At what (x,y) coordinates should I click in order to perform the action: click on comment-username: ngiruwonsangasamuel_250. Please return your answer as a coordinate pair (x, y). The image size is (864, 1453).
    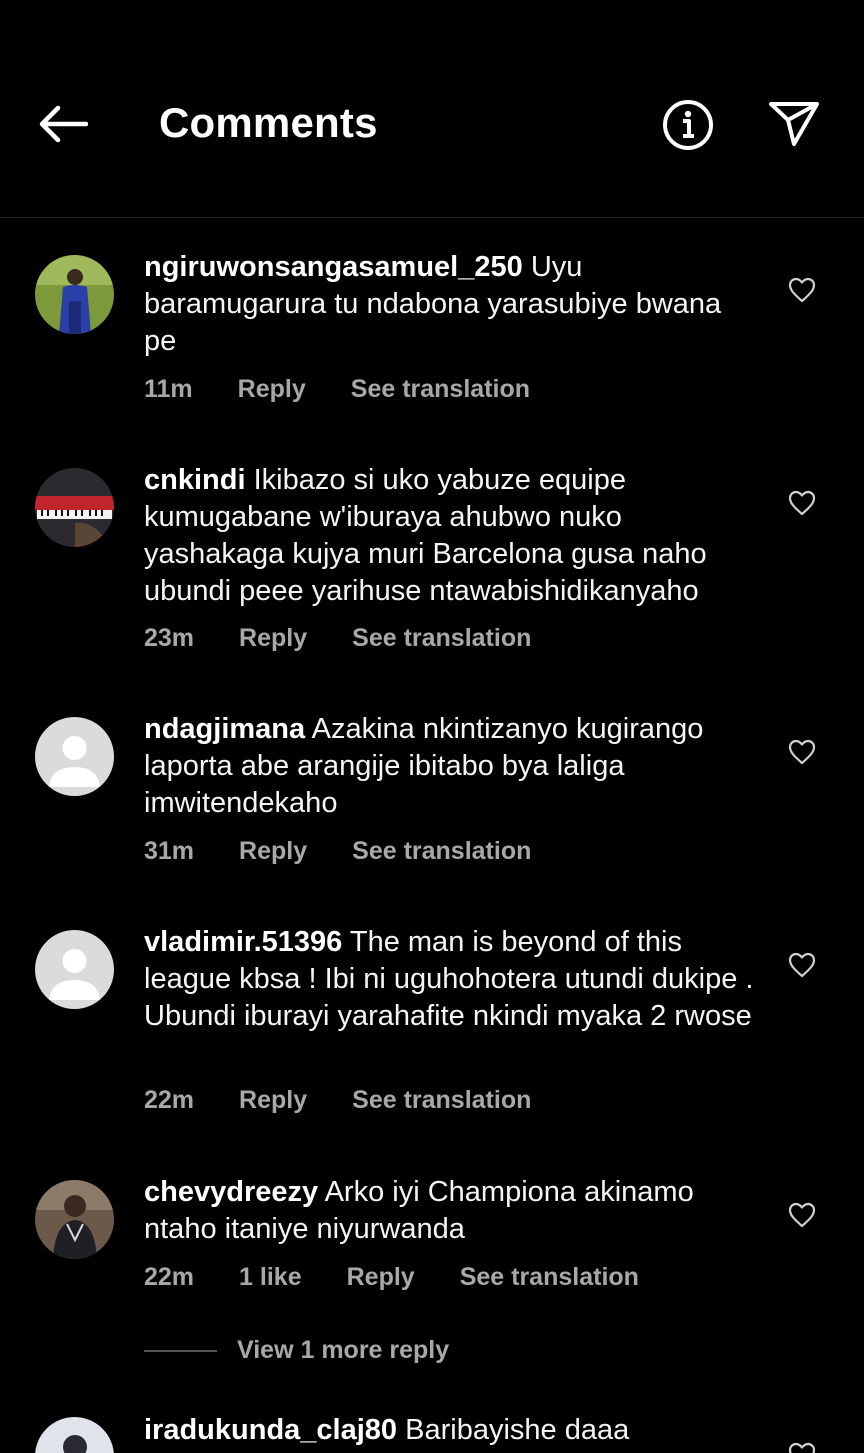
    Looking at the image, I should click on (333, 267).